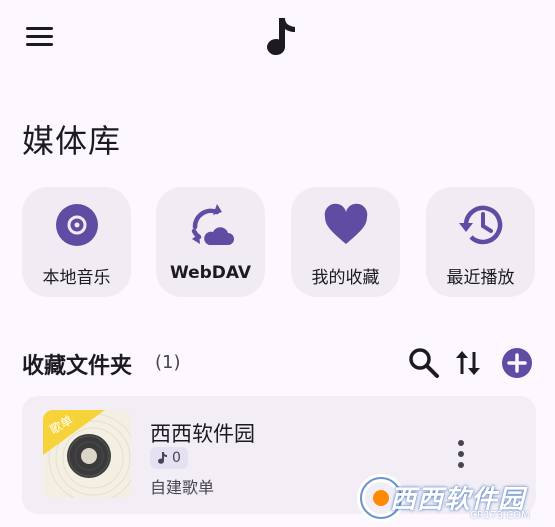 The width and height of the screenshot is (555, 527). I want to click on tile-local-music: 本地音乐, so click(76, 242).